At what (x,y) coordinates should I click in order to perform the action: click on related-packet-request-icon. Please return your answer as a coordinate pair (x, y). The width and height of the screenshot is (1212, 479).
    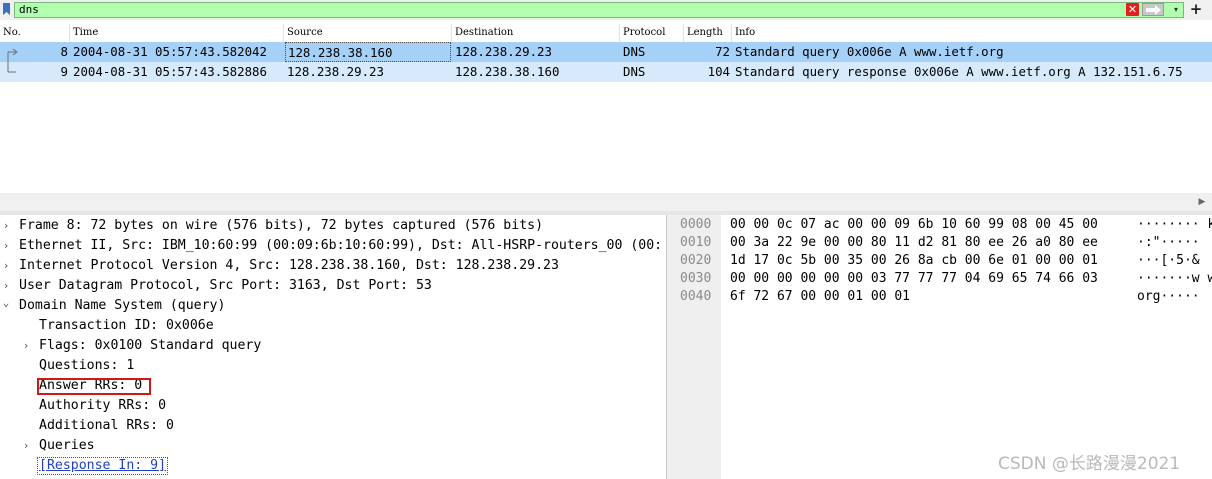
    Looking at the image, I should click on (12, 55).